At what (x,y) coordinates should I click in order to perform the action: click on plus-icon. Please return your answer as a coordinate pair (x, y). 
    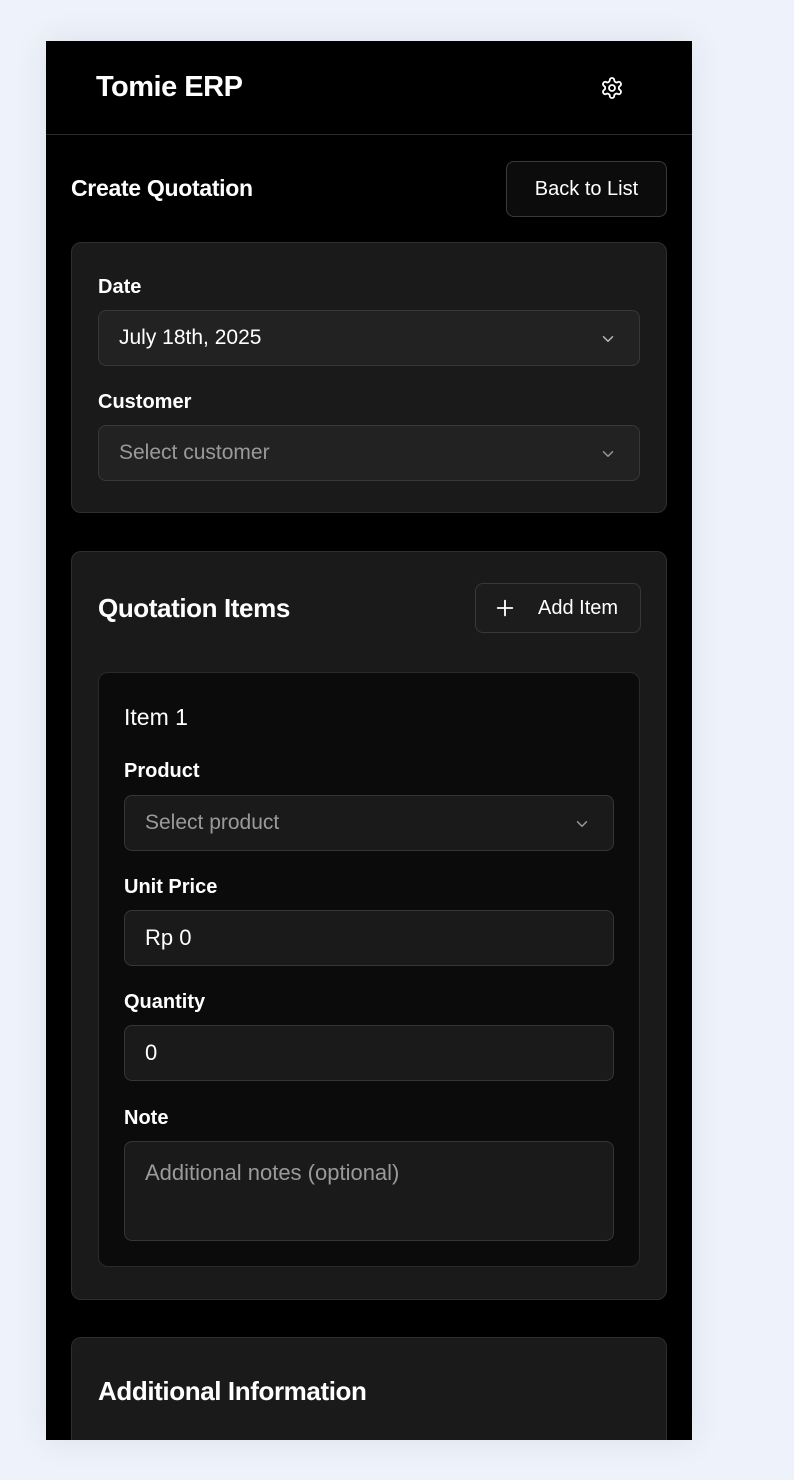
    Looking at the image, I should click on (505, 608).